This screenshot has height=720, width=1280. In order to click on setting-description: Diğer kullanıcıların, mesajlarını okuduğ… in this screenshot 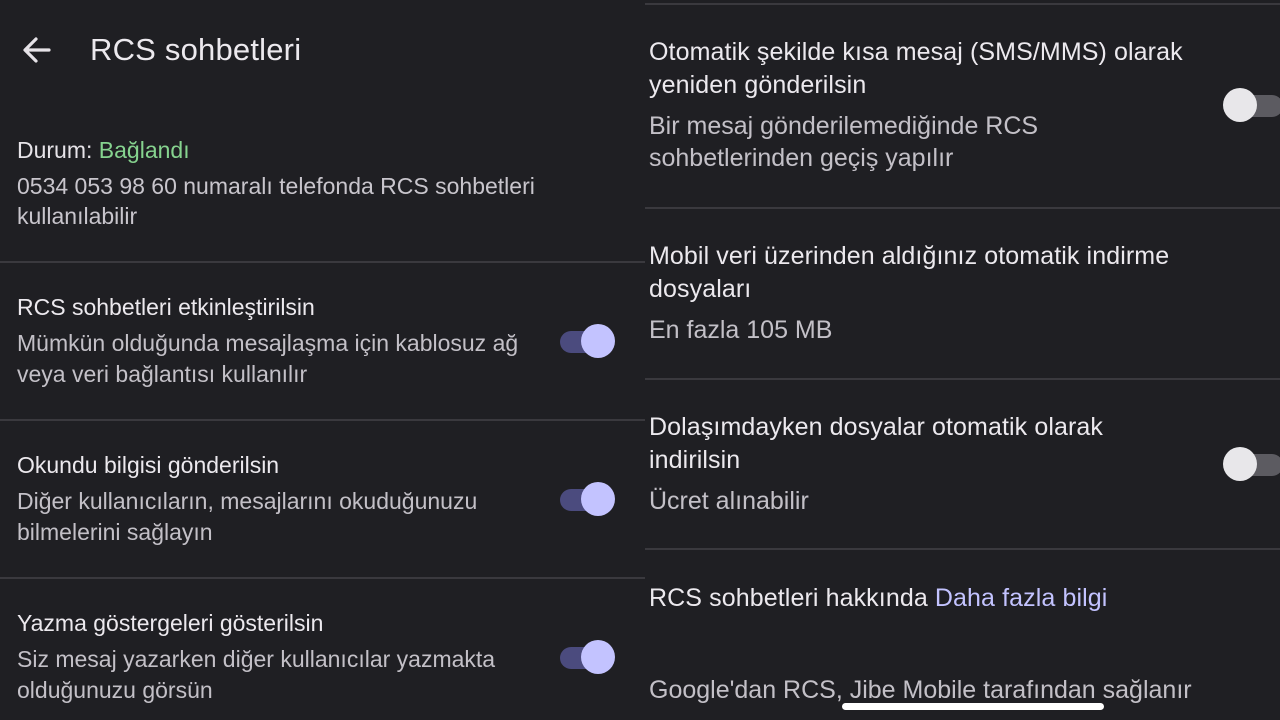, I will do `click(247, 516)`.